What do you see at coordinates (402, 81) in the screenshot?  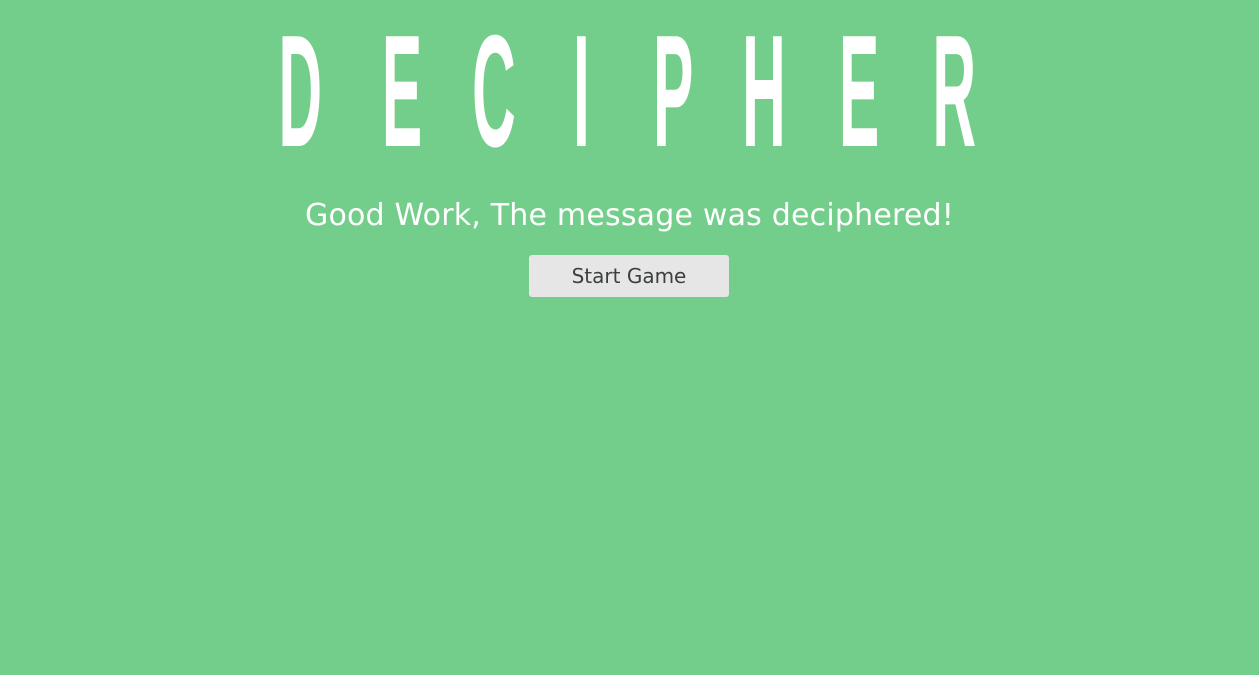 I see `title-letter-e: E` at bounding box center [402, 81].